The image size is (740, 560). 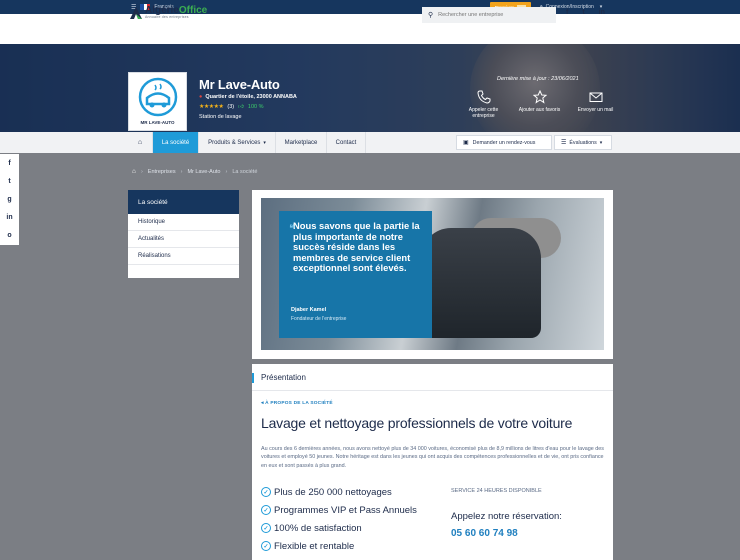 What do you see at coordinates (484, 533) in the screenshot?
I see `reservation-phone: 05 60 60 74 98` at bounding box center [484, 533].